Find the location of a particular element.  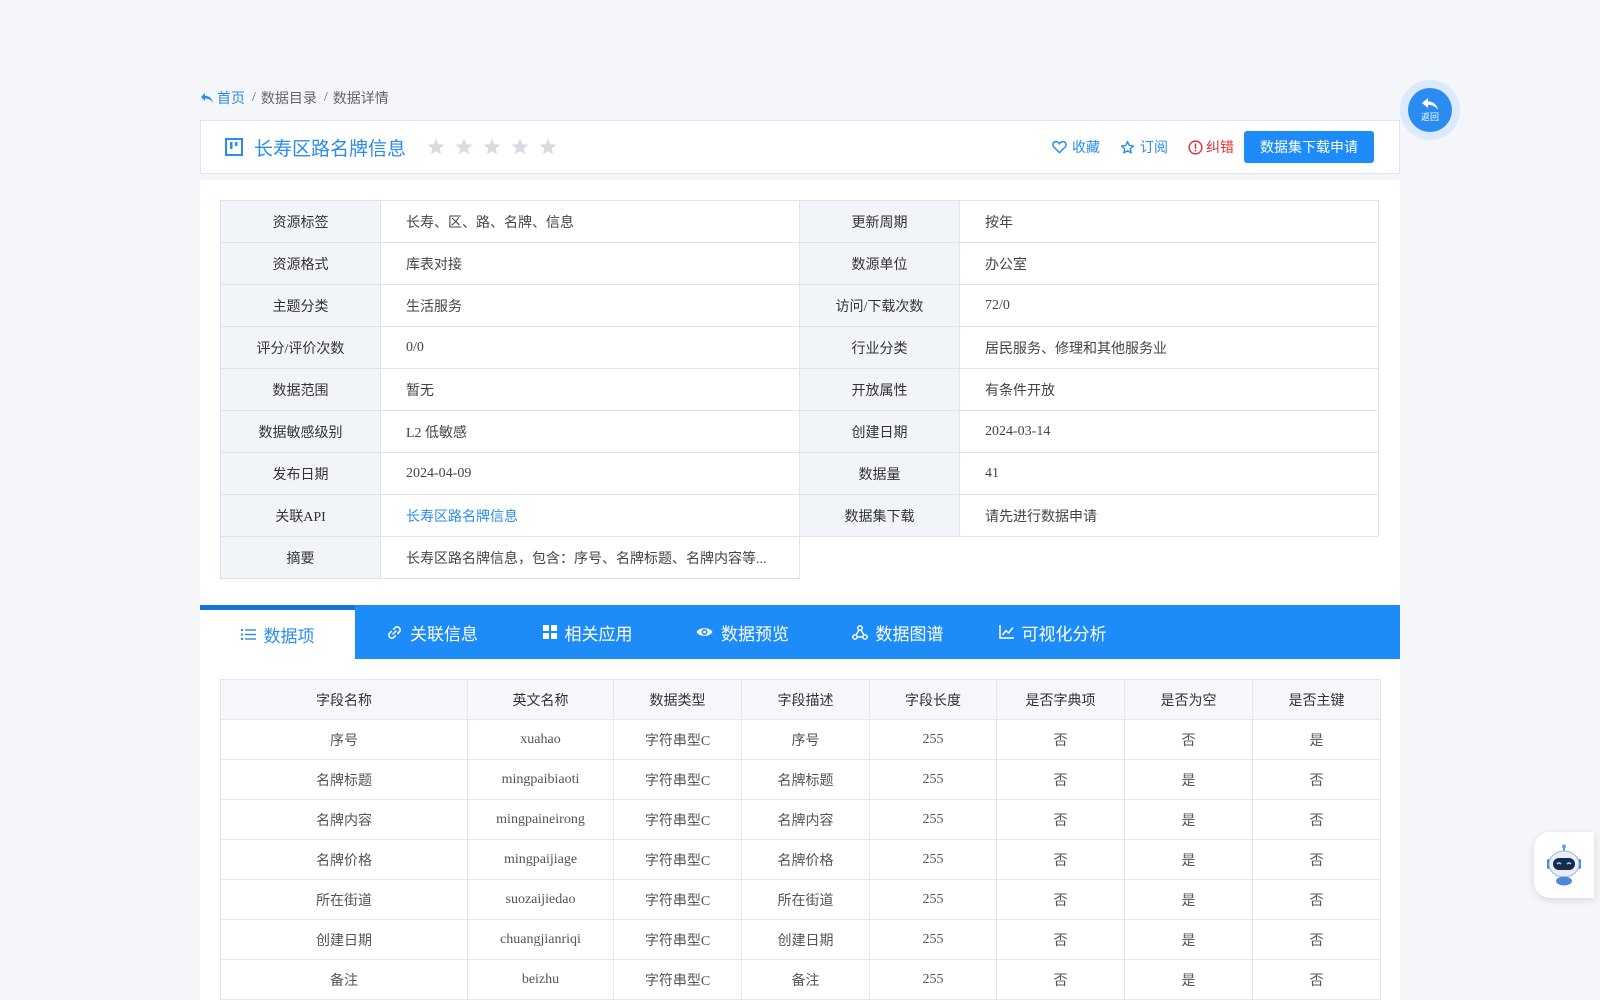

column-header: 数据类型 is located at coordinates (677, 699).